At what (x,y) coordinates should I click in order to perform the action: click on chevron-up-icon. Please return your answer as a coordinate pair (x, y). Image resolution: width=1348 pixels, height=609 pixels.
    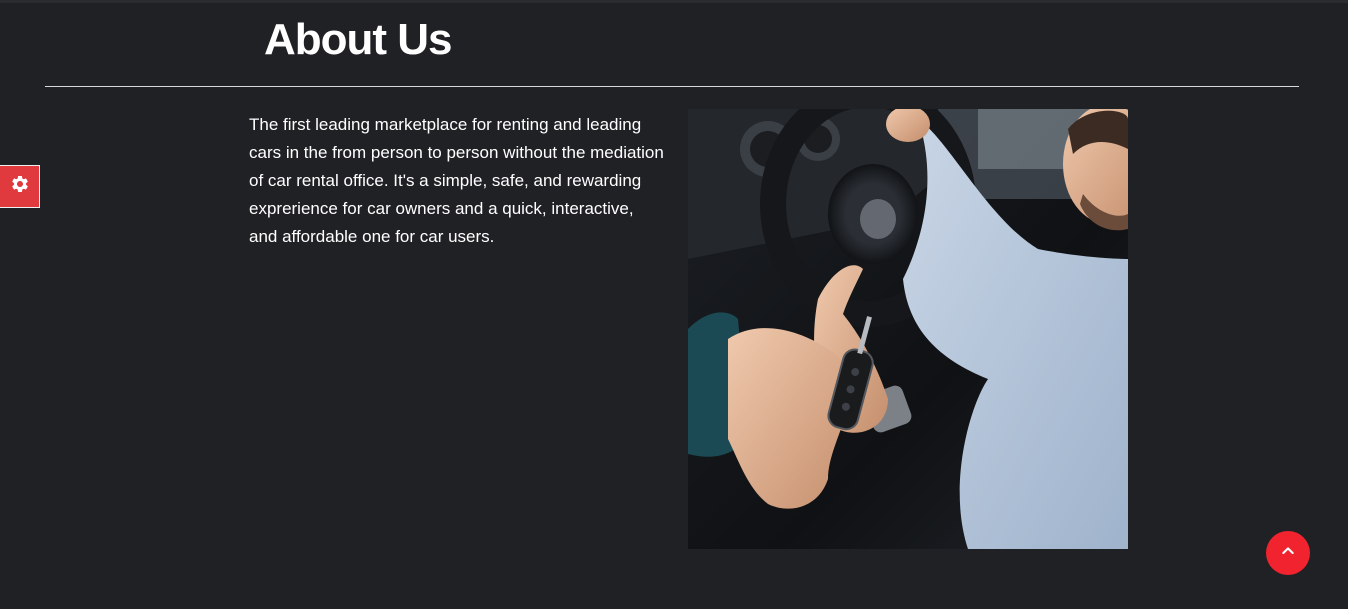
    Looking at the image, I should click on (1288, 553).